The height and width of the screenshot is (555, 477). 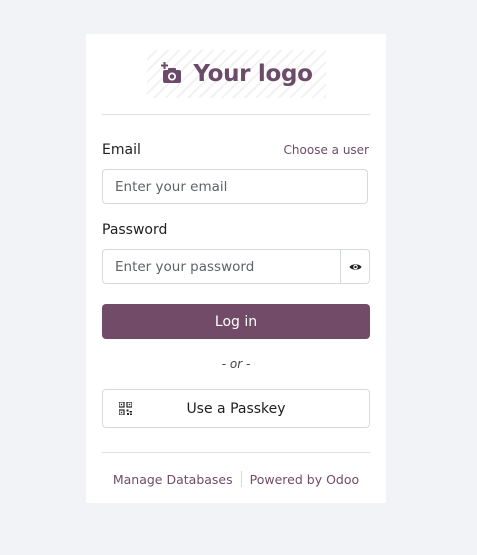 What do you see at coordinates (135, 230) in the screenshot?
I see `password-label: Password` at bounding box center [135, 230].